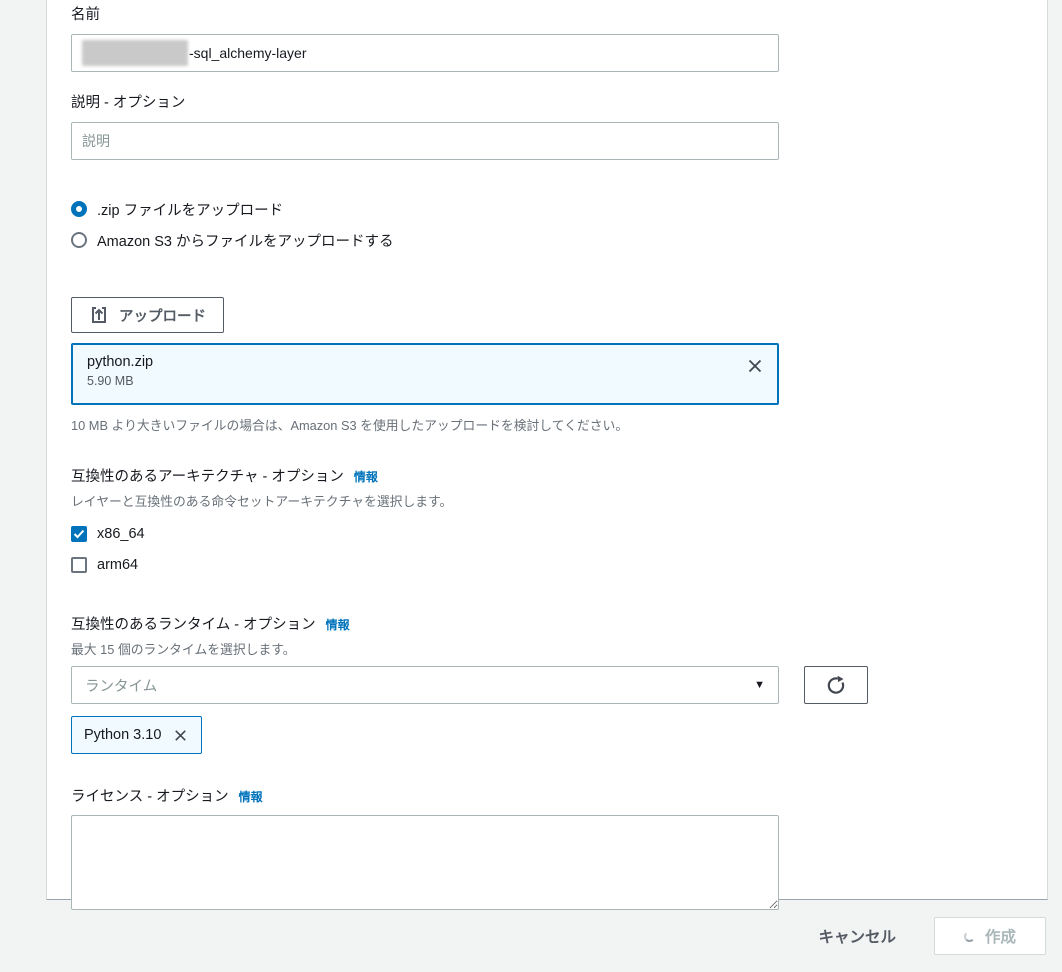  I want to click on radio-unselected-icon, so click(79, 240).